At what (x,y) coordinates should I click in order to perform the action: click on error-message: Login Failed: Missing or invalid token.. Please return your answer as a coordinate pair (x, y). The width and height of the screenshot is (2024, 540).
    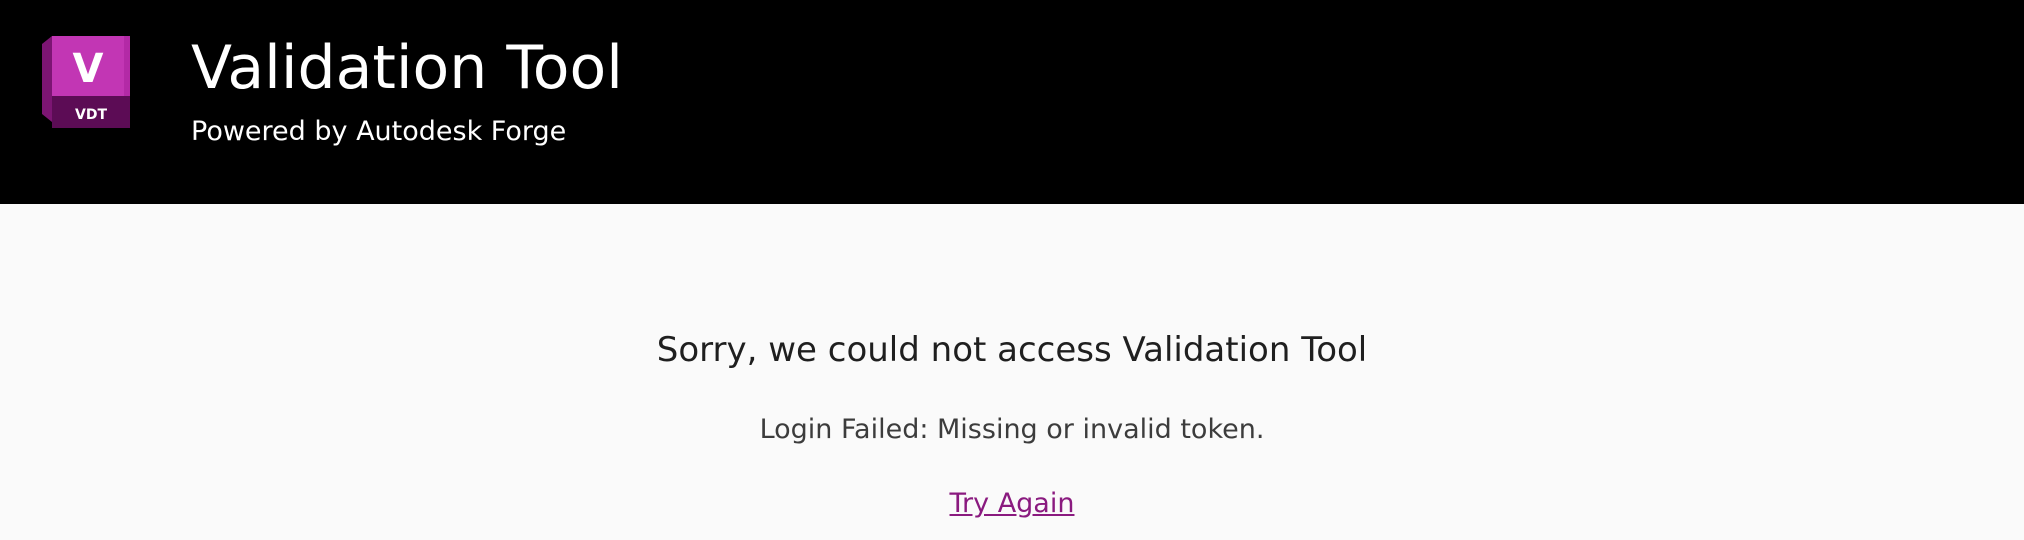
    Looking at the image, I should click on (1012, 429).